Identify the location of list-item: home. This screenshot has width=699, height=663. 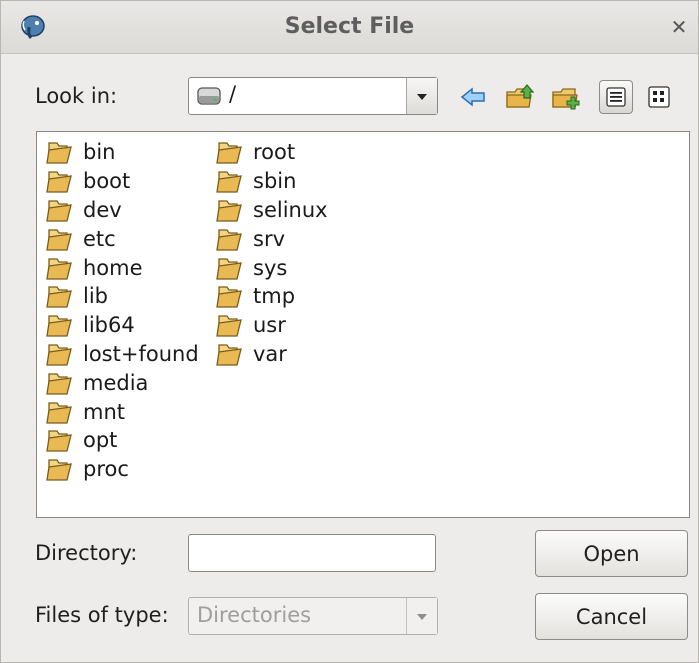
(122, 267).